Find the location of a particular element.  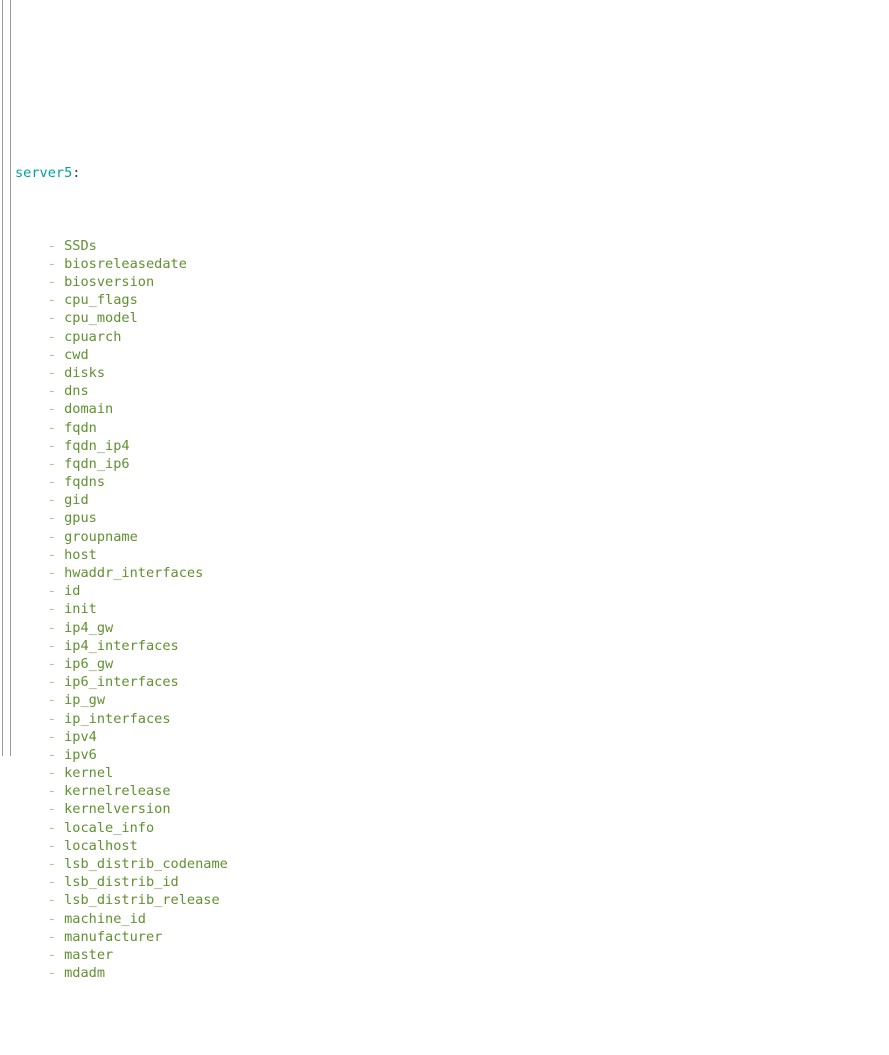

yaml-item-value: ipv6 is located at coordinates (80, 754).